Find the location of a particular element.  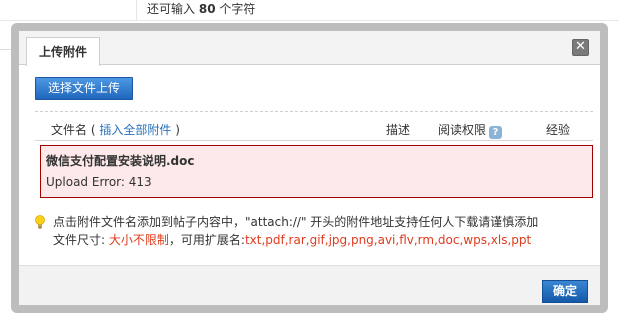

char-counter-value: 80 is located at coordinates (207, 9).